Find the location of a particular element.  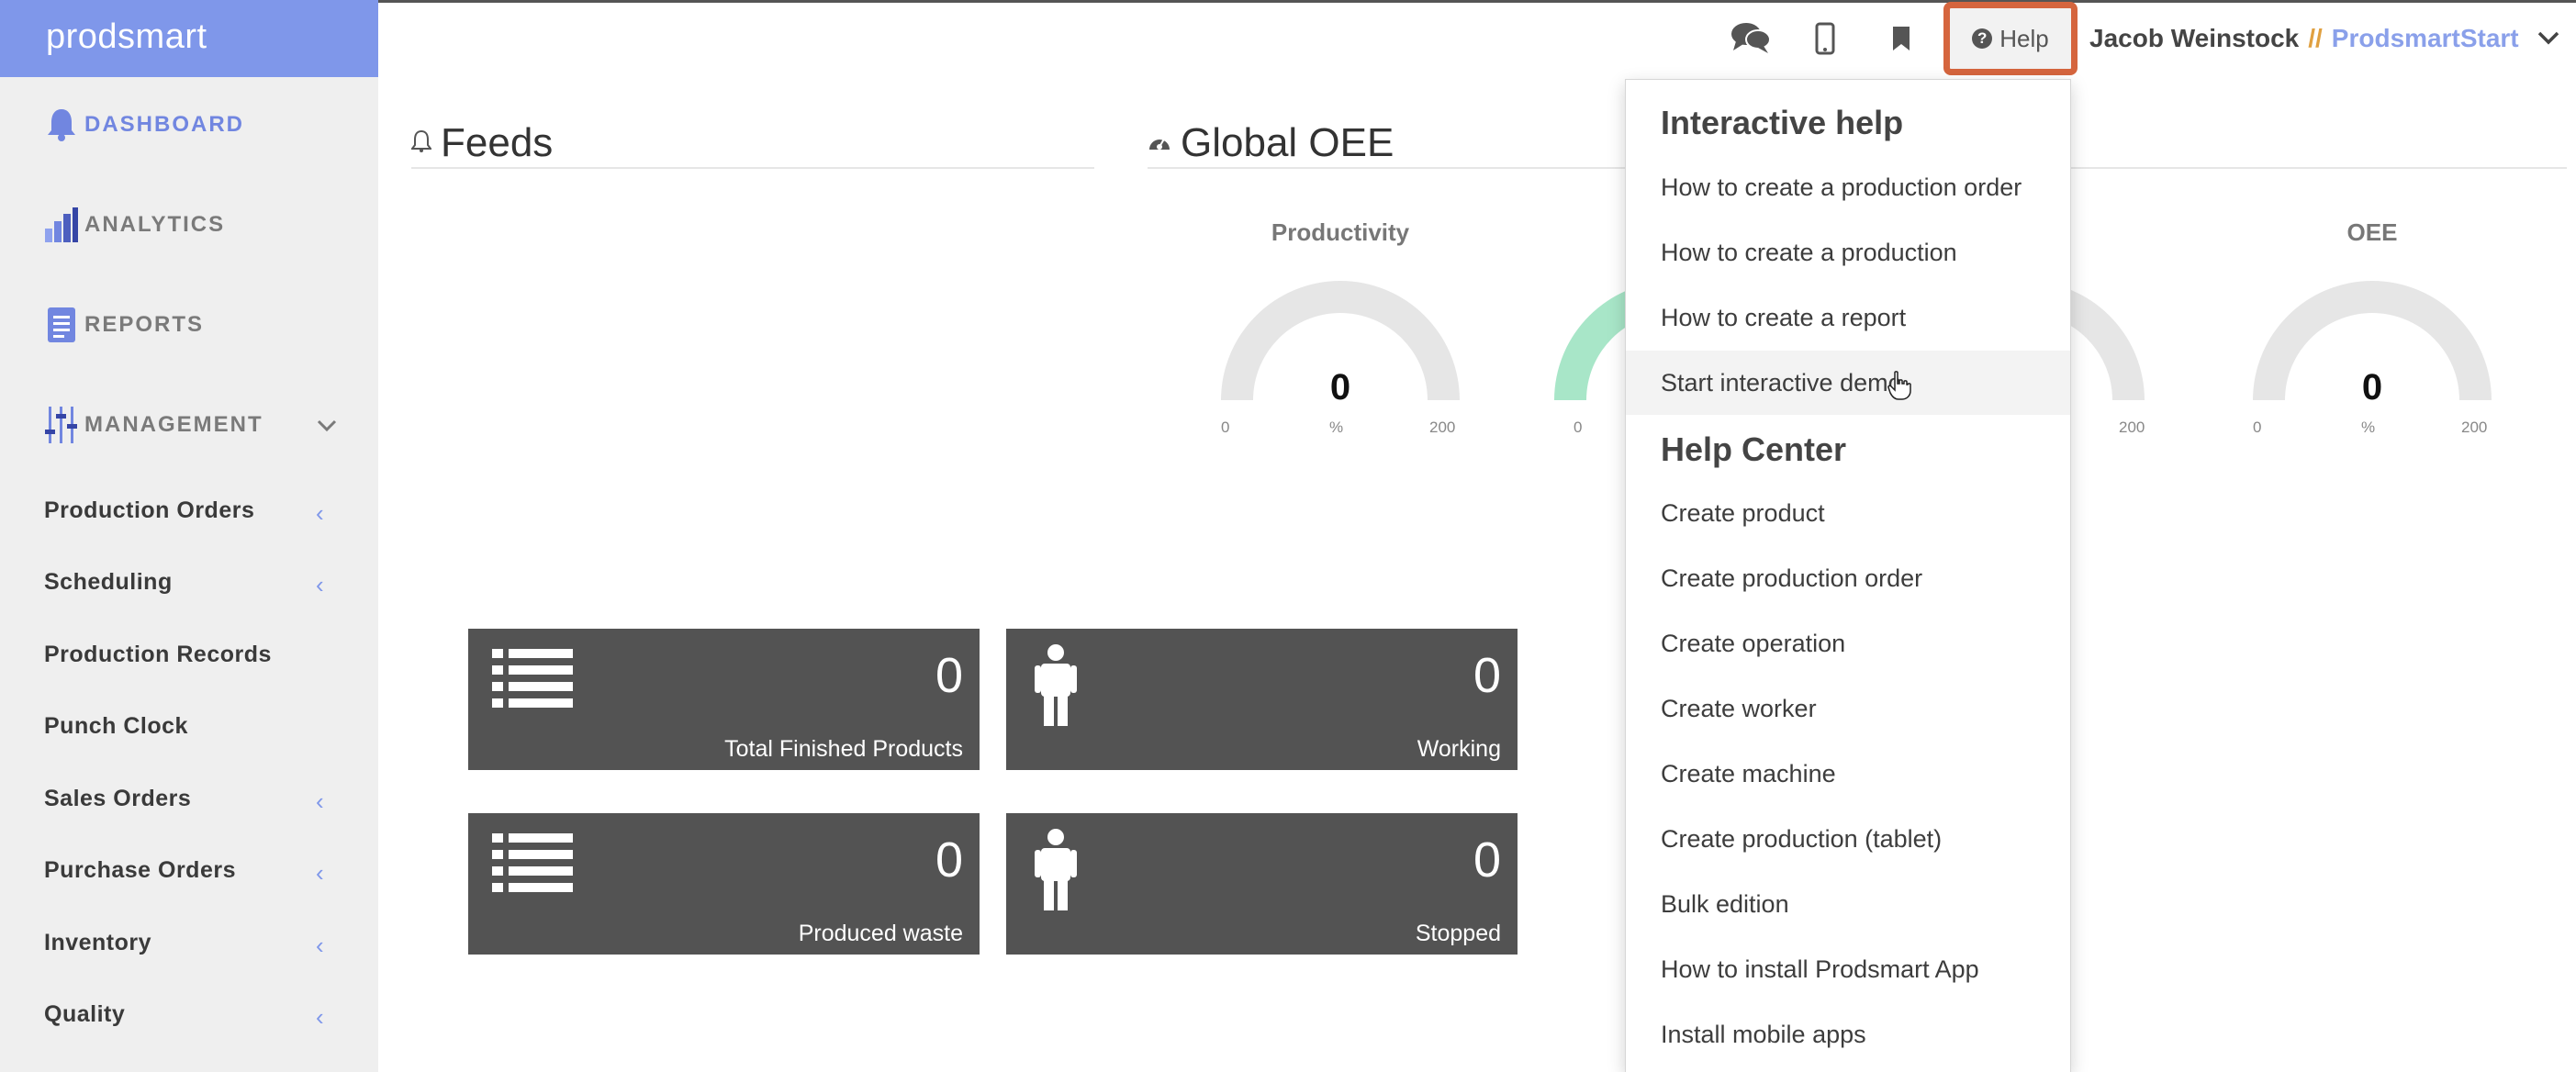

menu-item-install-mobile-apps: Install mobile apps is located at coordinates (1848, 1034).